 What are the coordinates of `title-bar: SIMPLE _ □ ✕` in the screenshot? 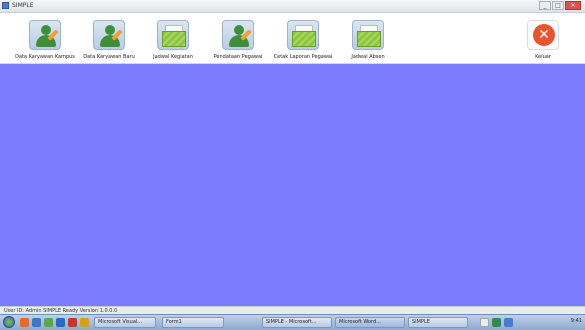 It's located at (292, 6).